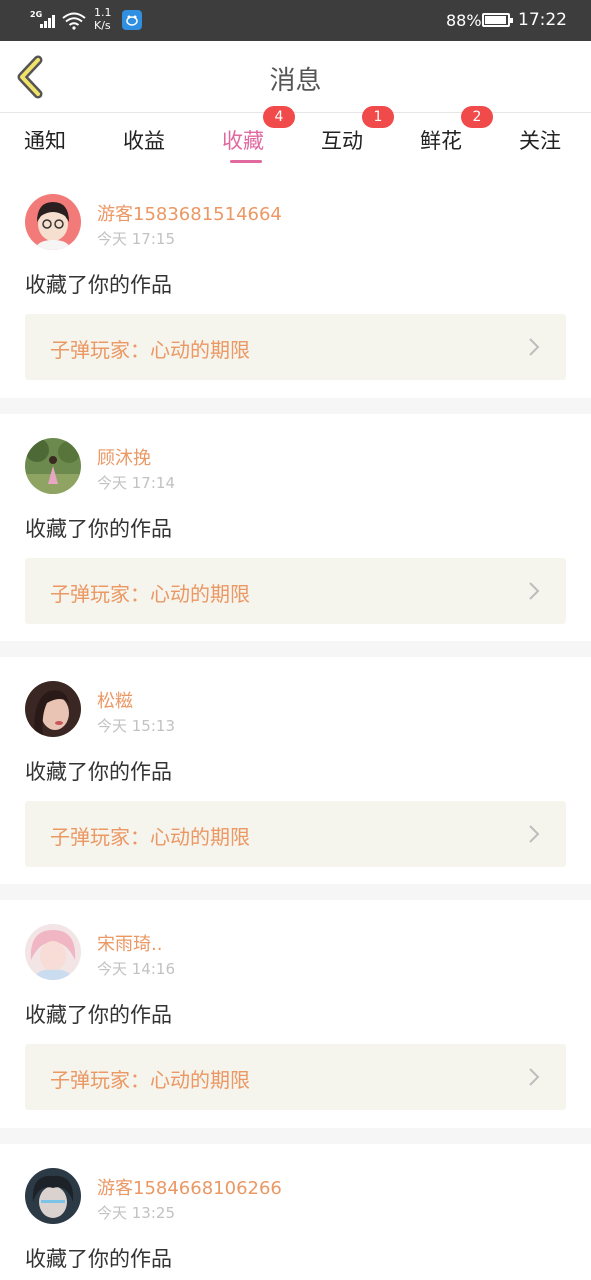 The height and width of the screenshot is (1280, 591). Describe the element at coordinates (441, 140) in the screenshot. I see `tab-flowers: 鲜花` at that location.